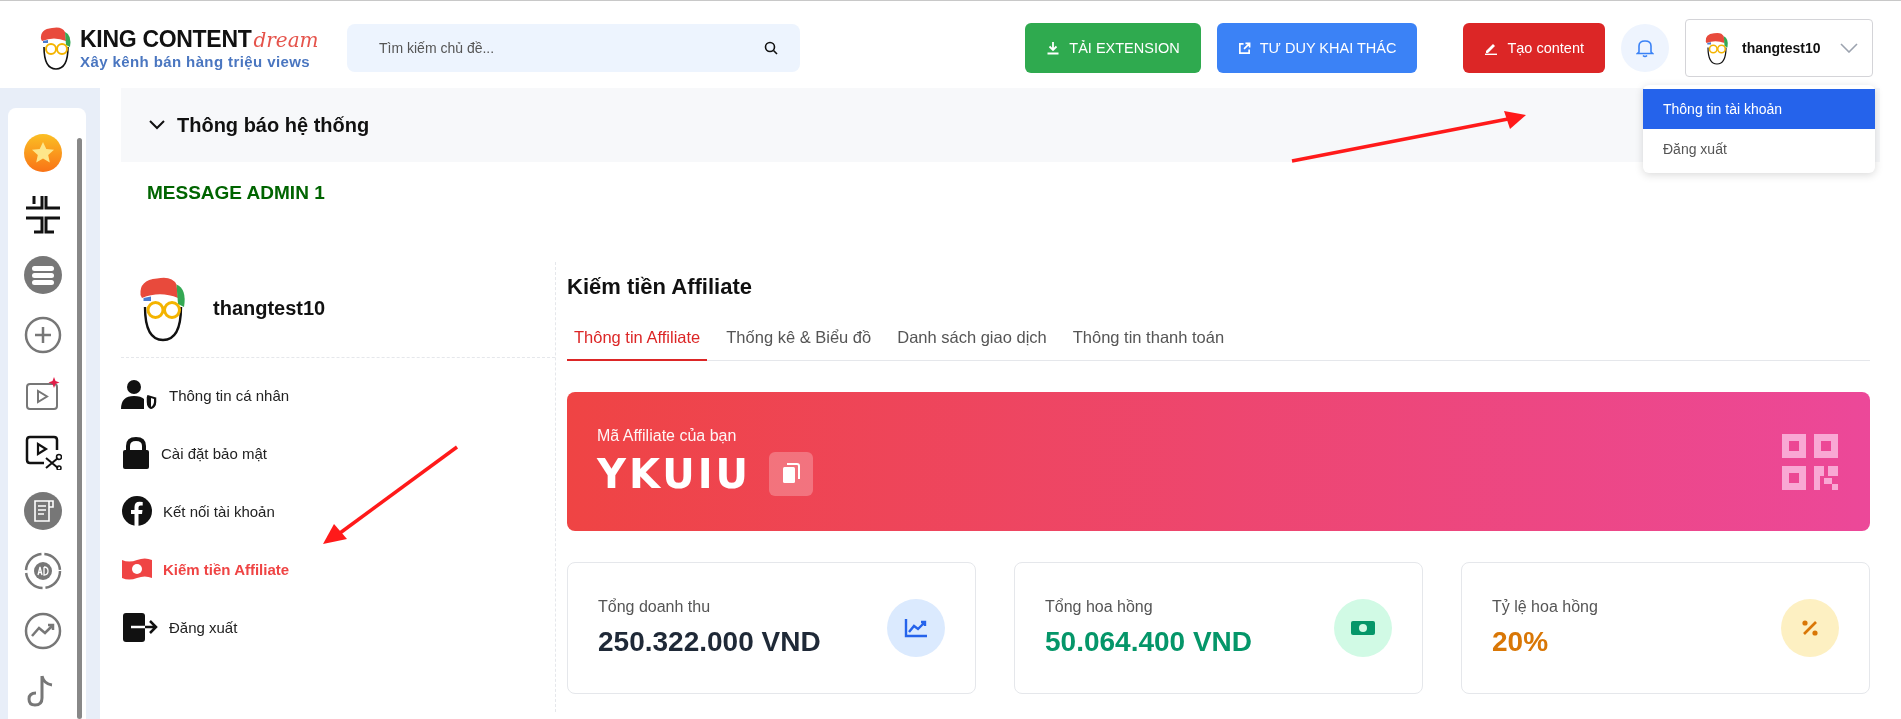 Image resolution: width=1901 pixels, height=719 pixels. What do you see at coordinates (1244, 48) in the screenshot?
I see `external-link-icon` at bounding box center [1244, 48].